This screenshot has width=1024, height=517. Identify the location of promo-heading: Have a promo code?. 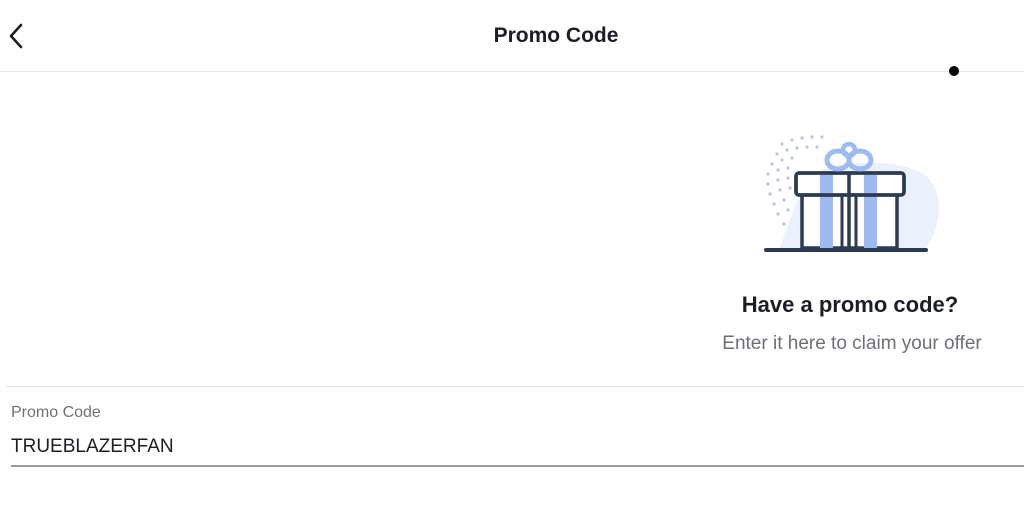
(850, 304).